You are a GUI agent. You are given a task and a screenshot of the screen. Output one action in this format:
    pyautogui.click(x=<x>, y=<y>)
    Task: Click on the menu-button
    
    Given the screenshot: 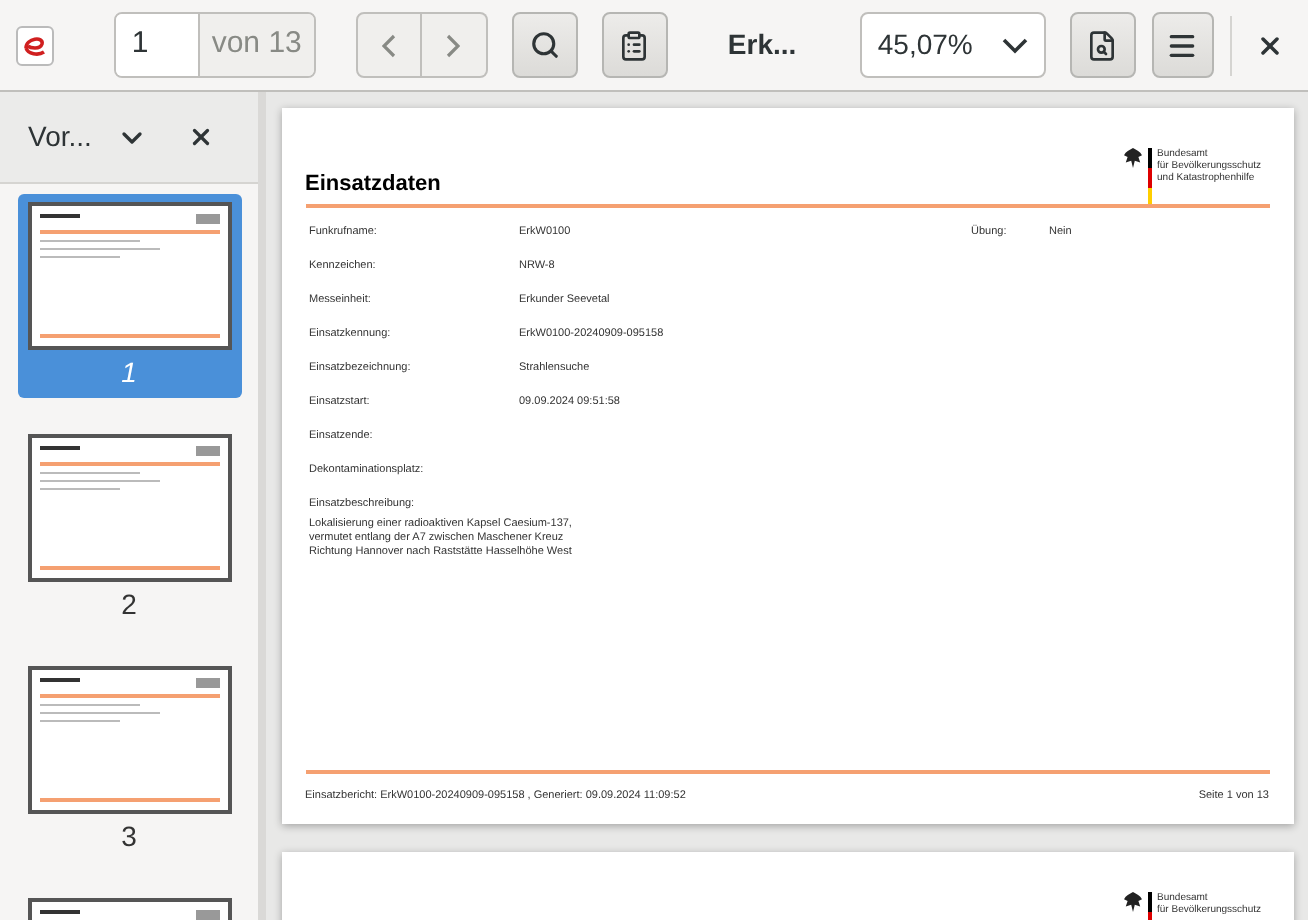 What is the action you would take?
    pyautogui.click(x=1182, y=45)
    